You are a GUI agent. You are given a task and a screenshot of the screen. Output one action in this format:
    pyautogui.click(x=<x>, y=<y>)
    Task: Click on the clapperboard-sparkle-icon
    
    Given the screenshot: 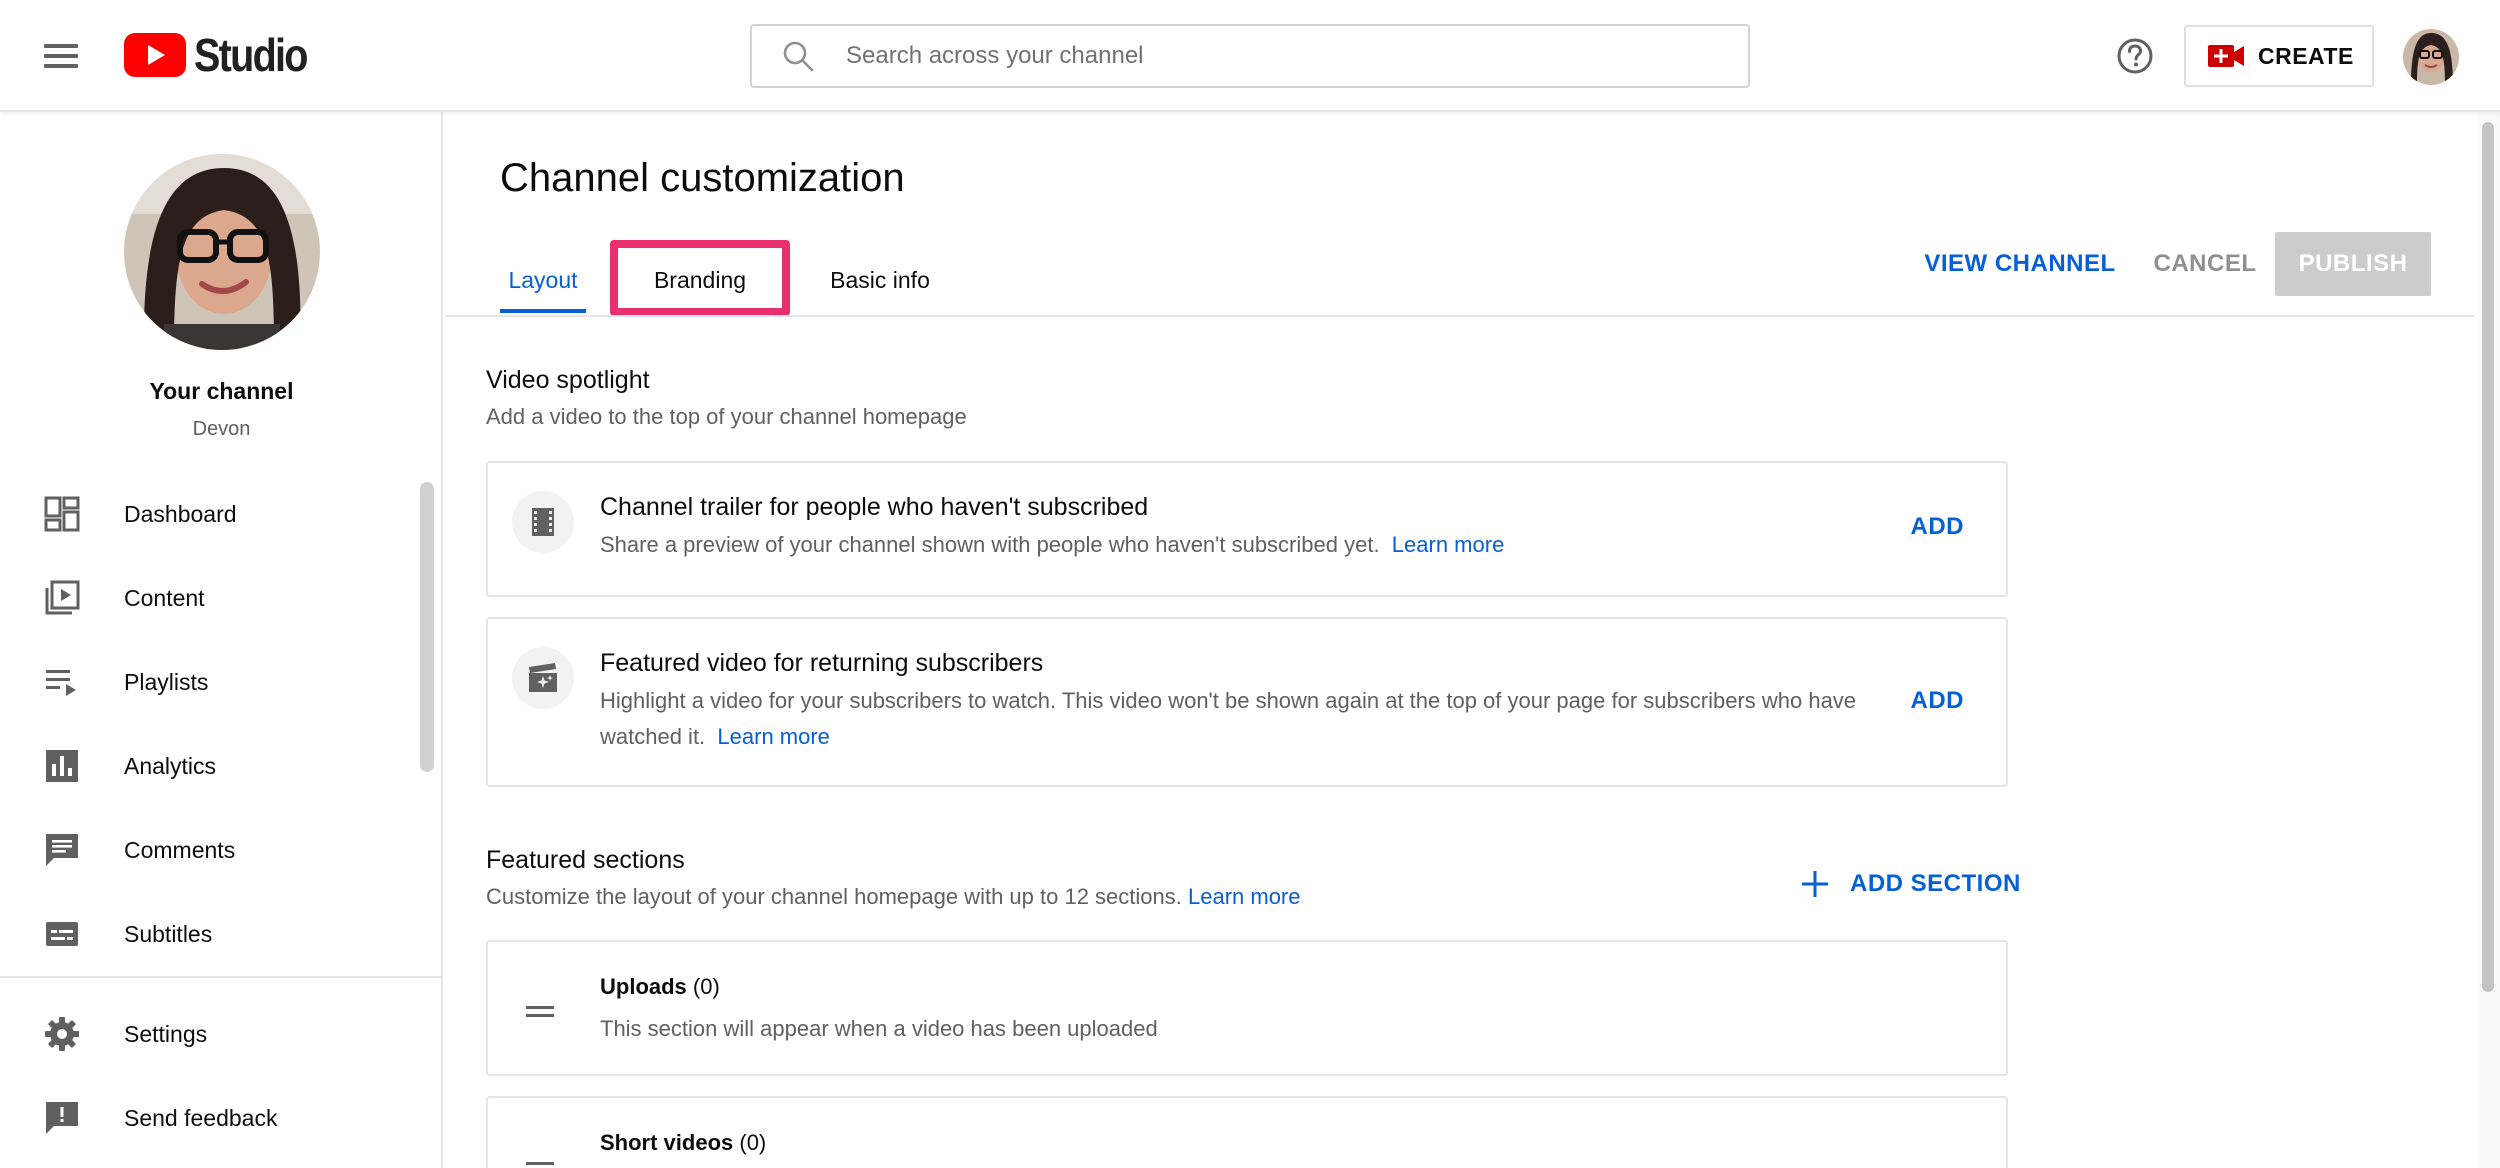 What is the action you would take?
    pyautogui.click(x=543, y=677)
    